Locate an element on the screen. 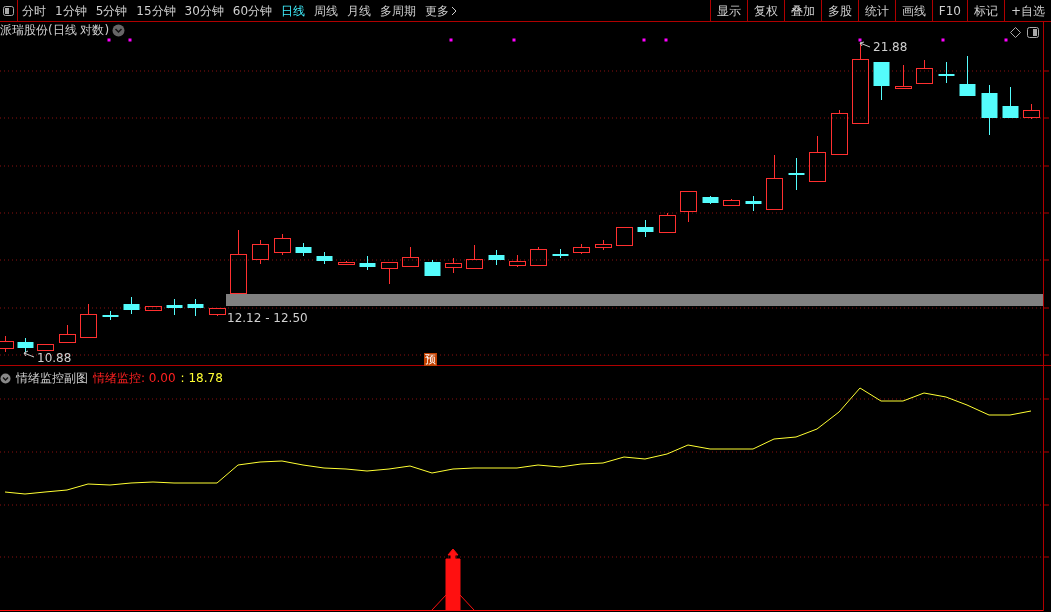 This screenshot has width=1051, height=612. forecast-badge: 预 is located at coordinates (430, 359).